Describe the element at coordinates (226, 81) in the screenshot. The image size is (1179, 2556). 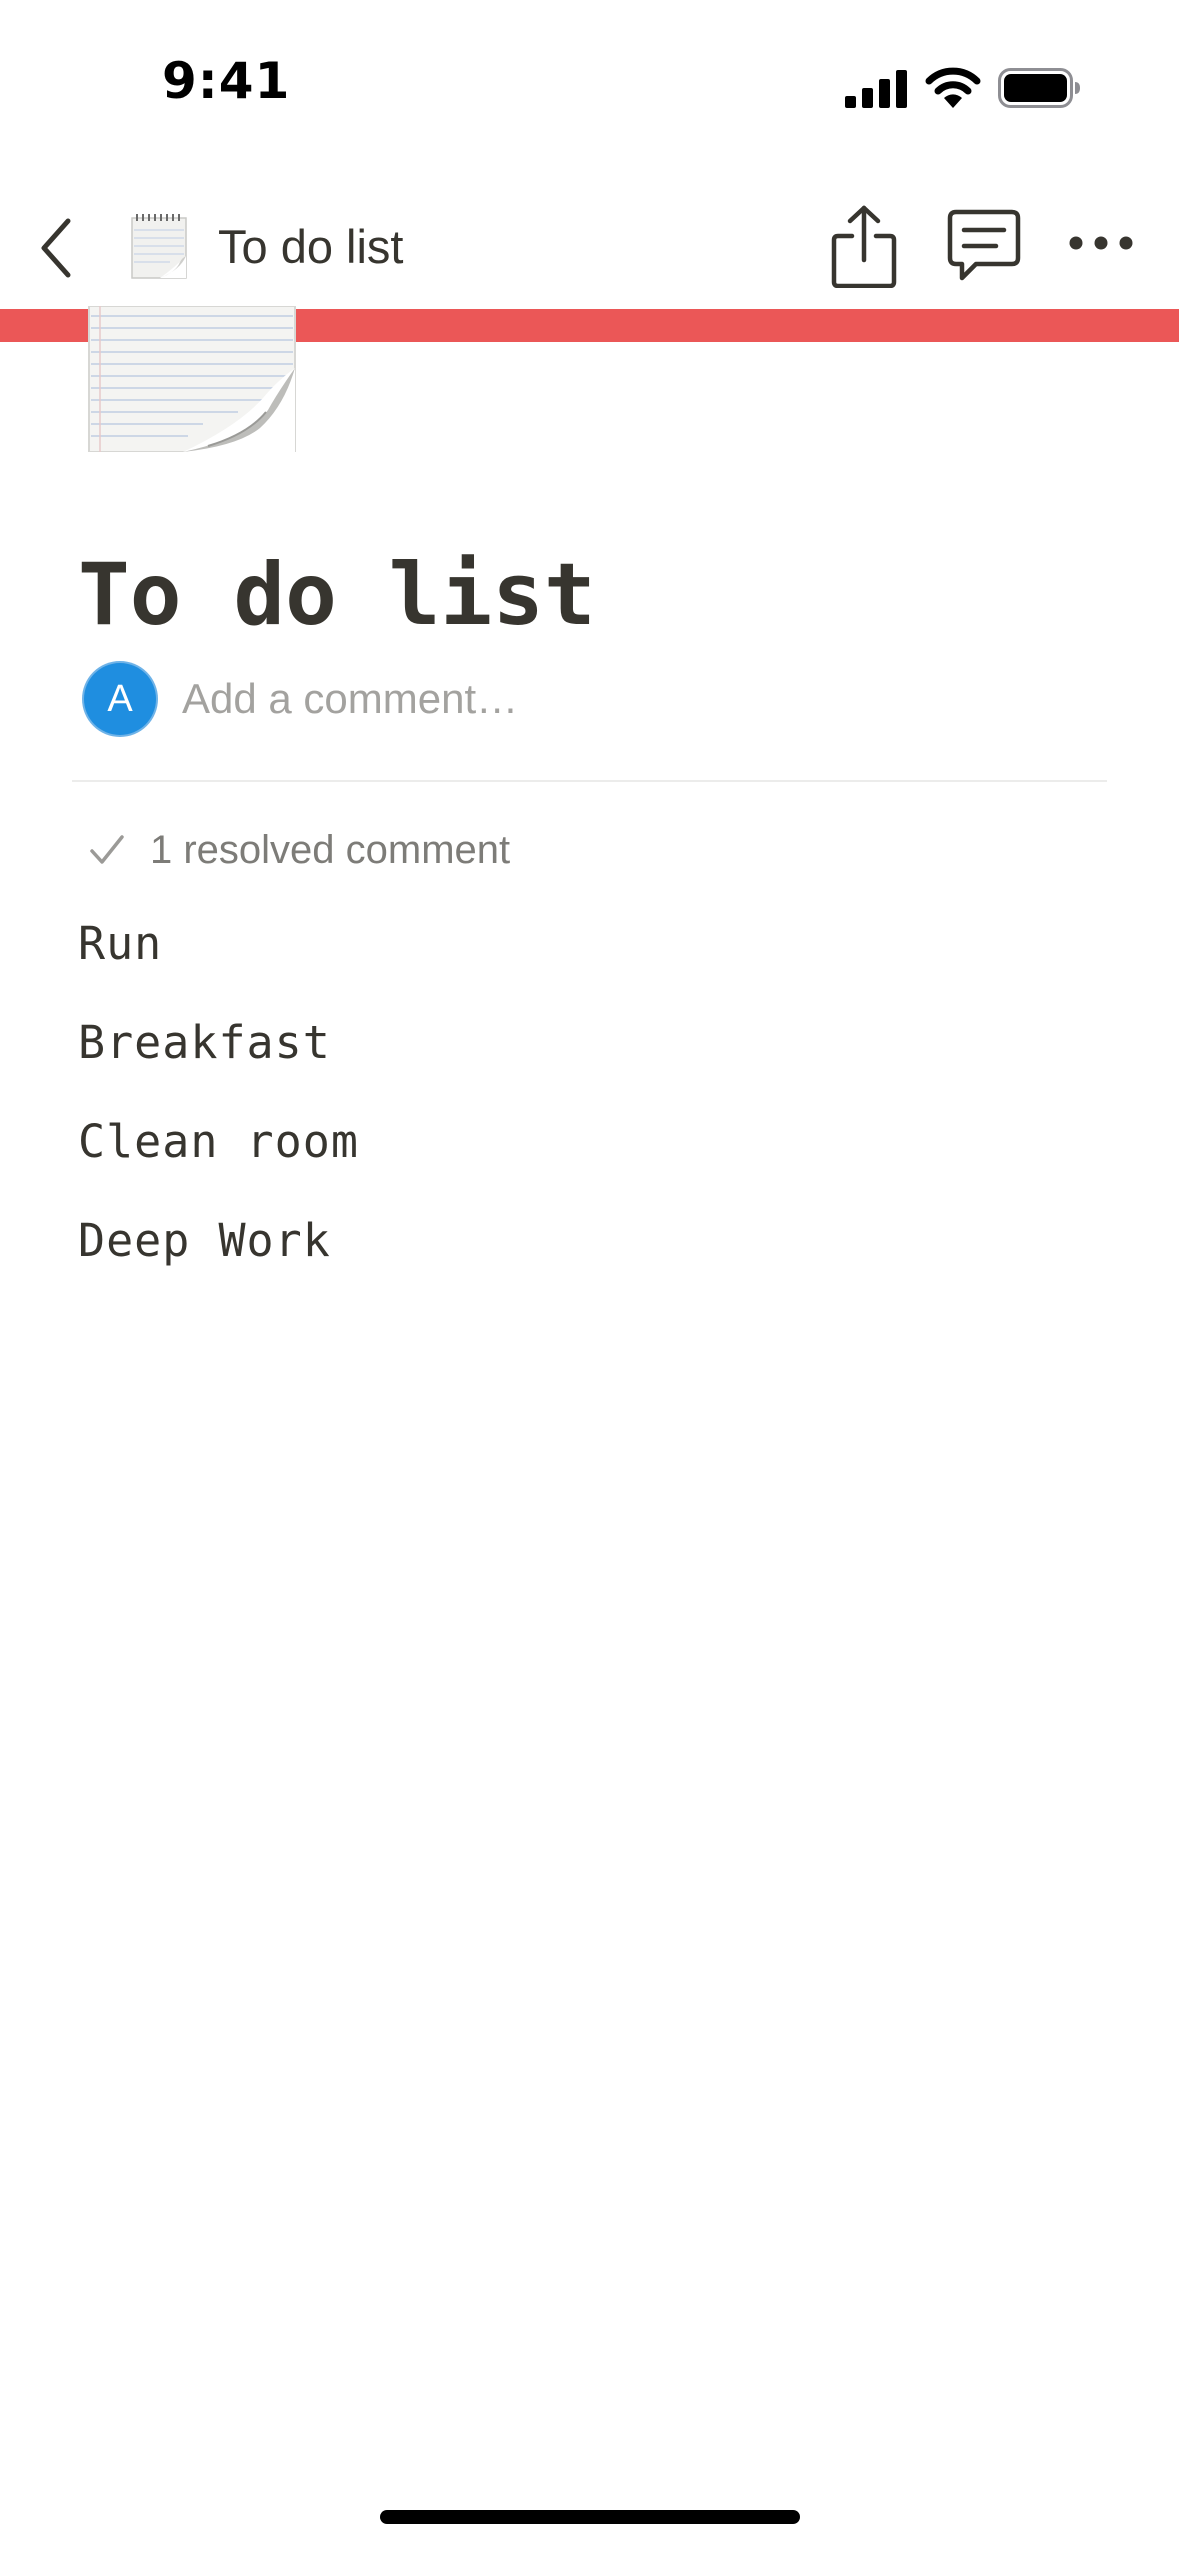
I see `status-time: 9:41` at that location.